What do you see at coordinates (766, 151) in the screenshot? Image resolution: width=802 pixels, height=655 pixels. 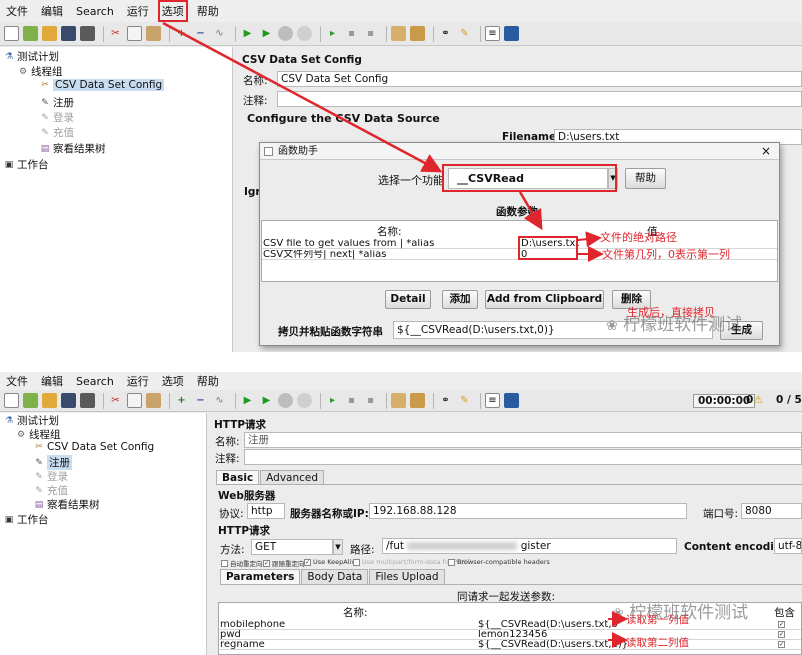 I see `close-icon: ×` at bounding box center [766, 151].